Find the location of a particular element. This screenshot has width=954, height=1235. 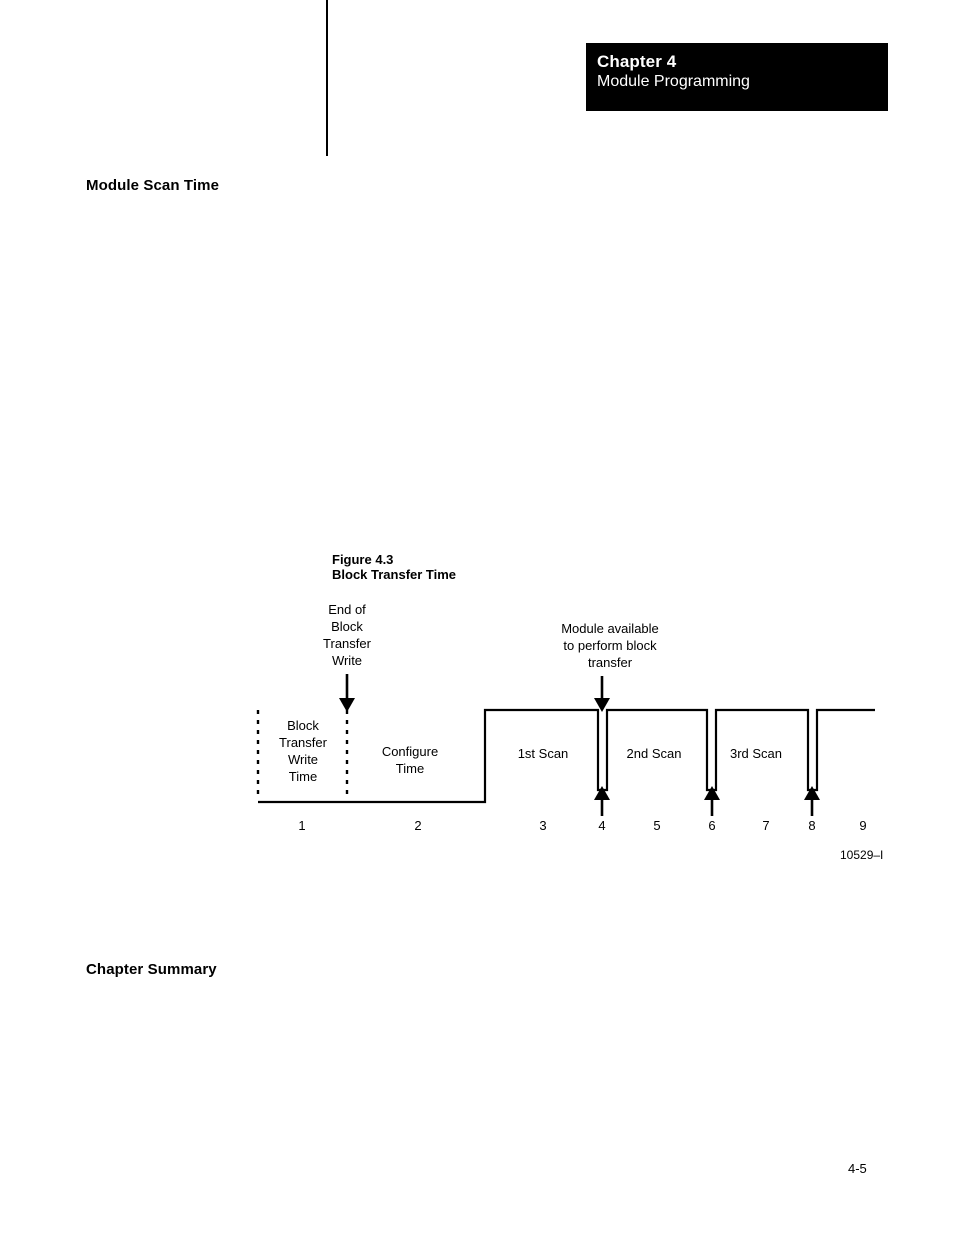

axis-number: 9 is located at coordinates (863, 825).